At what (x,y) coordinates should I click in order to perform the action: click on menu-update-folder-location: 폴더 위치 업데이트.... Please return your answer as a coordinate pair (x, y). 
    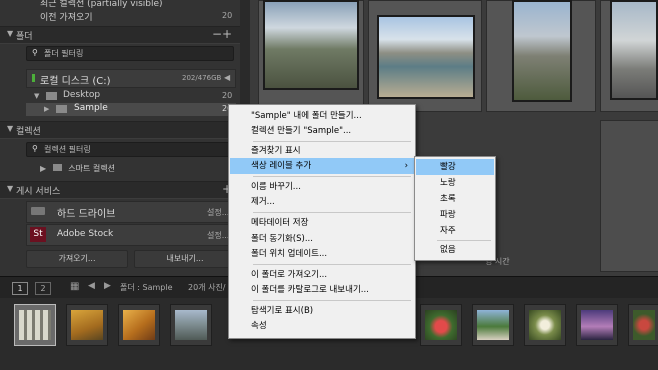
    Looking at the image, I should click on (322, 254).